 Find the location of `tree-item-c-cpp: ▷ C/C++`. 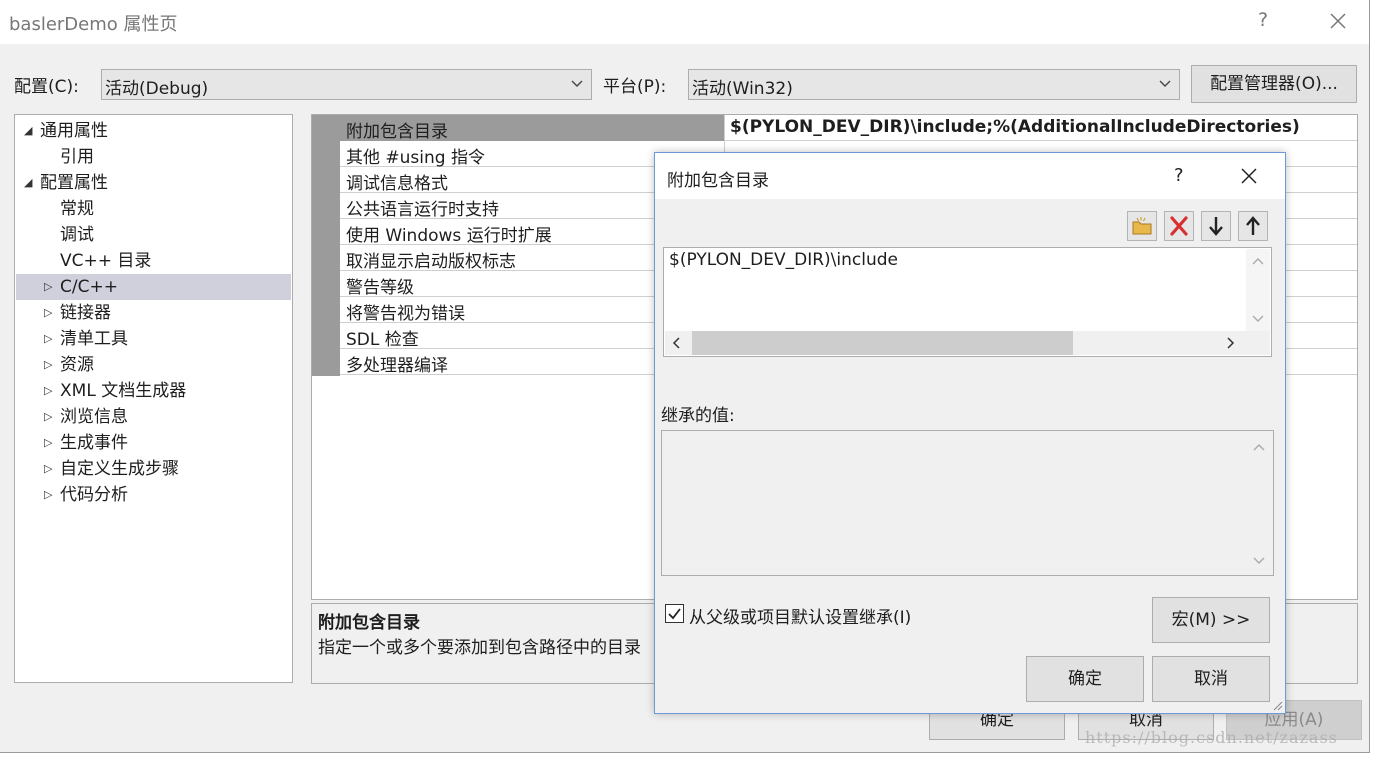

tree-item-c-cpp: ▷ C/C++ is located at coordinates (153, 287).